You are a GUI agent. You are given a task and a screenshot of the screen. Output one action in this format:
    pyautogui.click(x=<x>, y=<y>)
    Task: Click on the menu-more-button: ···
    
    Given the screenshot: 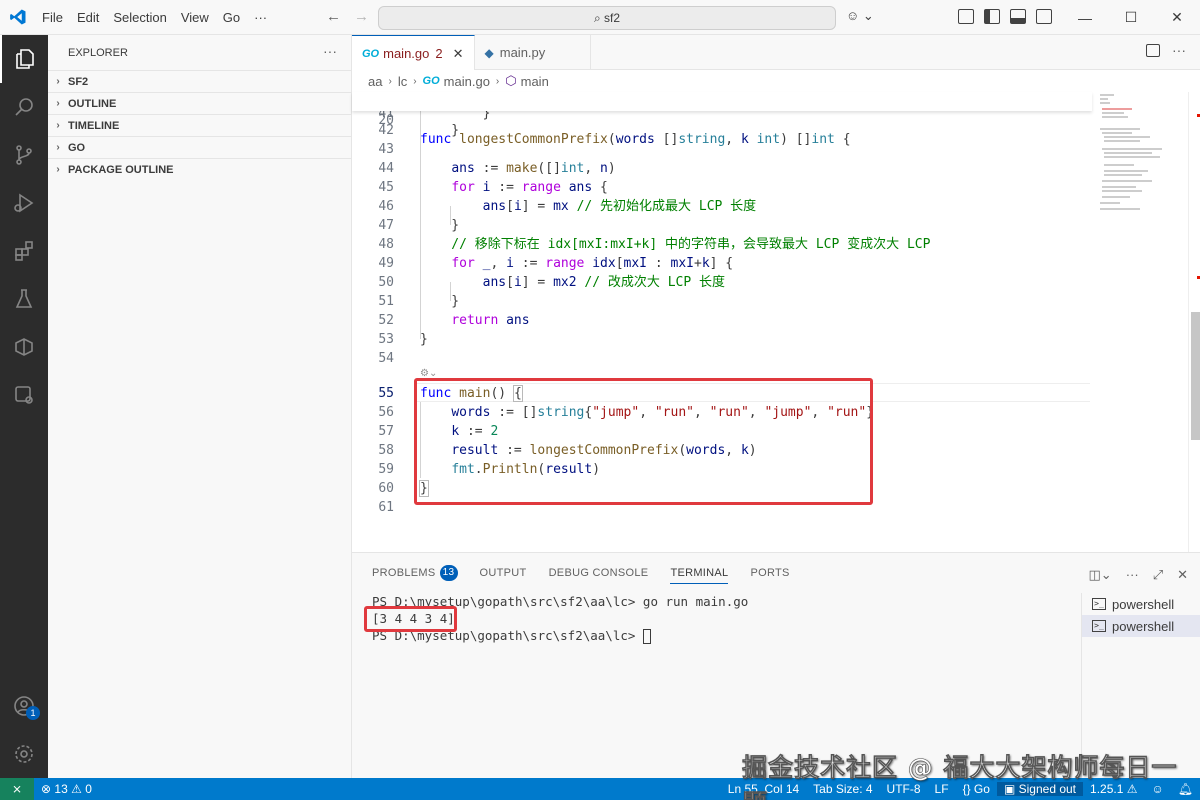 What is the action you would take?
    pyautogui.click(x=260, y=17)
    